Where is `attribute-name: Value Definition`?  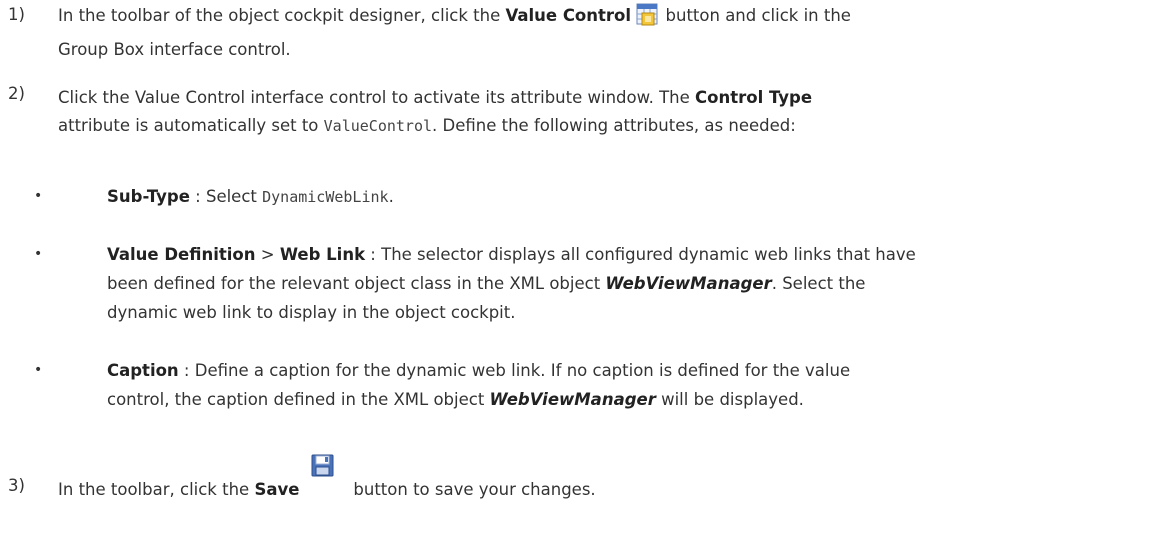 attribute-name: Value Definition is located at coordinates (181, 254).